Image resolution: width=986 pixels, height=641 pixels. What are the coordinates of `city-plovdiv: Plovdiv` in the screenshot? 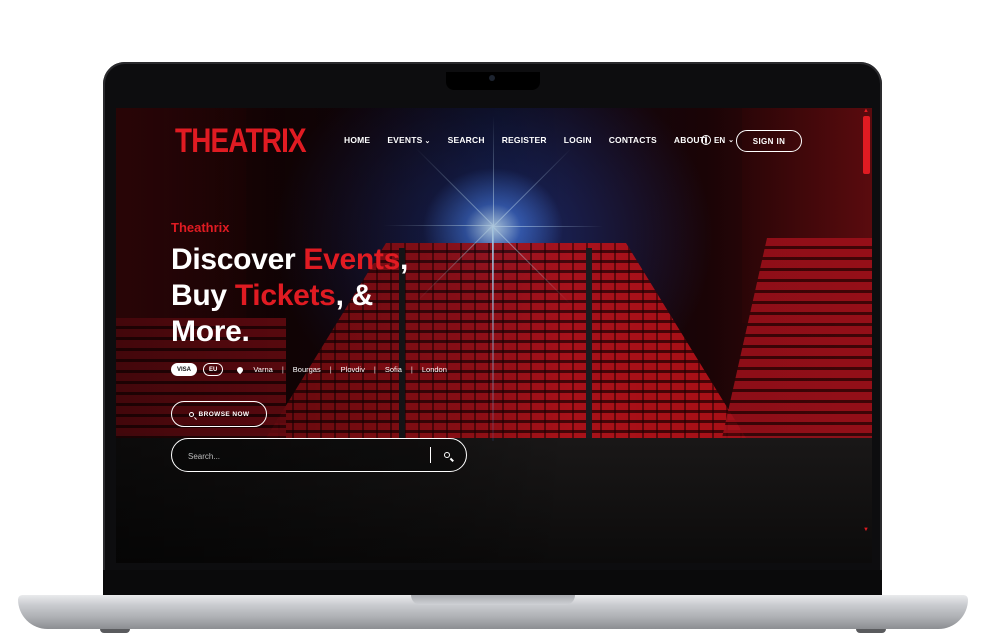 It's located at (353, 369).